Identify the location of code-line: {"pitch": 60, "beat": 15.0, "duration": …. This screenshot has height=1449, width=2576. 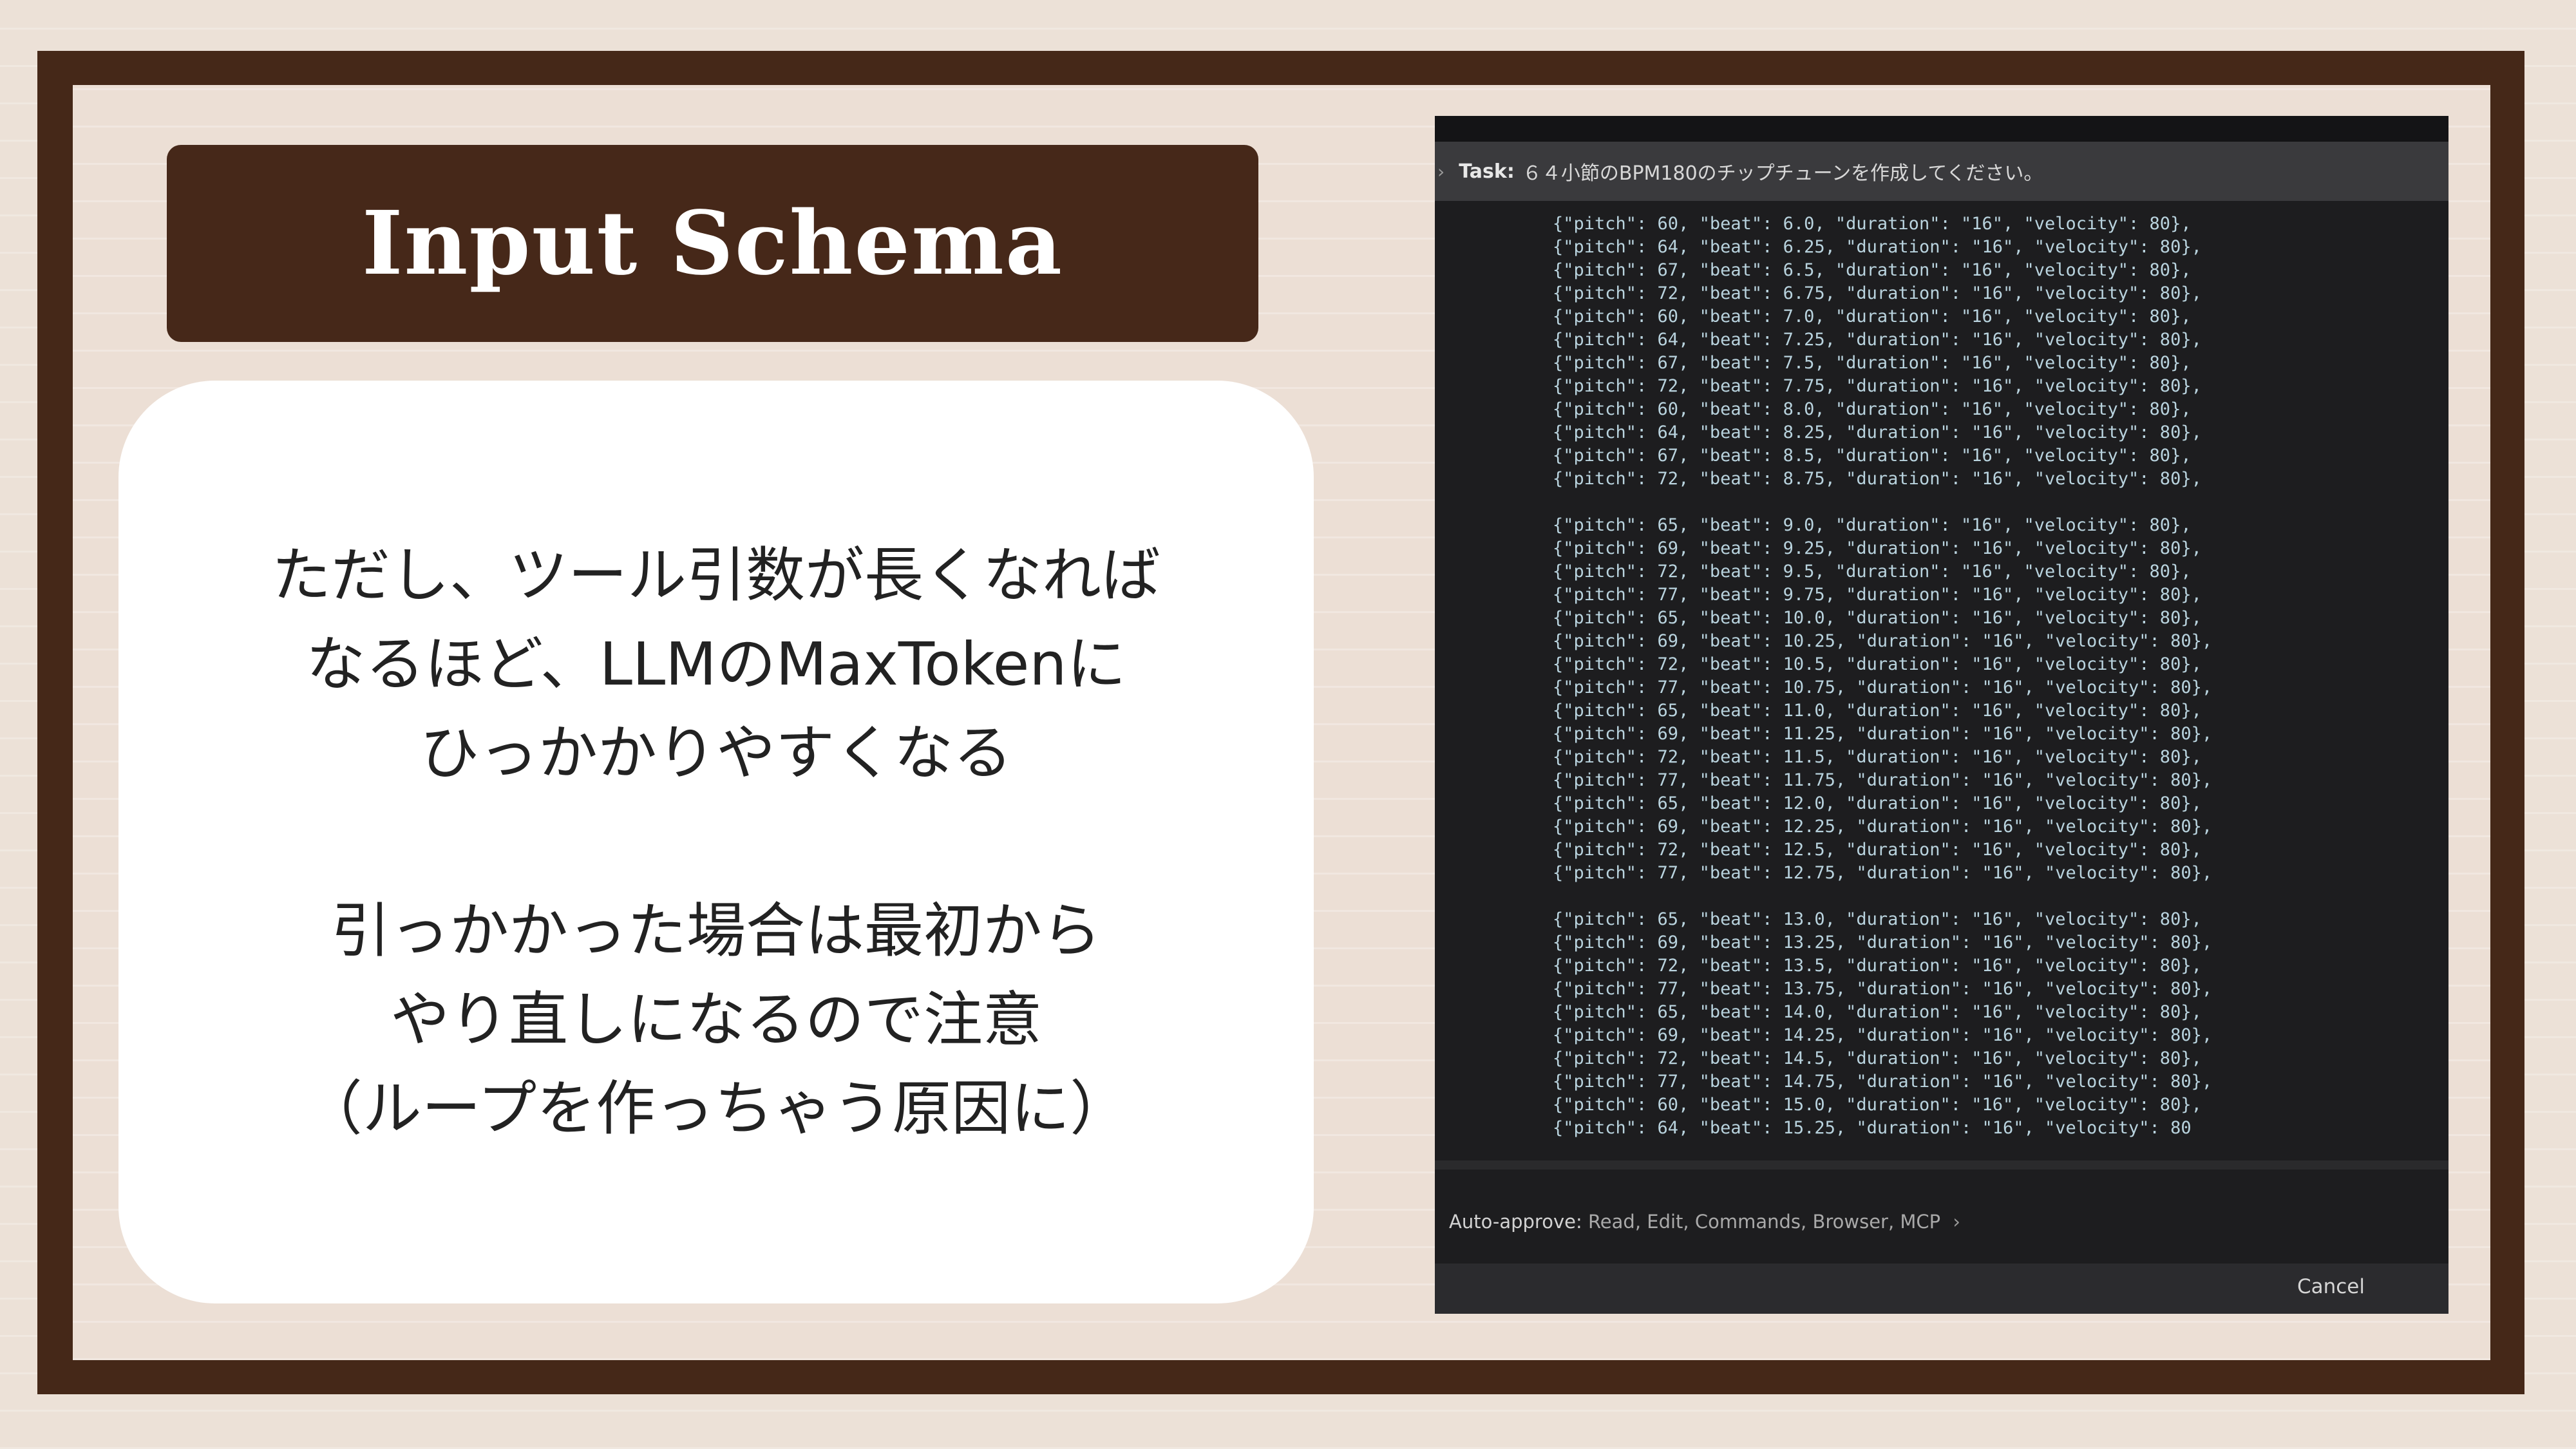
(1878, 1105).